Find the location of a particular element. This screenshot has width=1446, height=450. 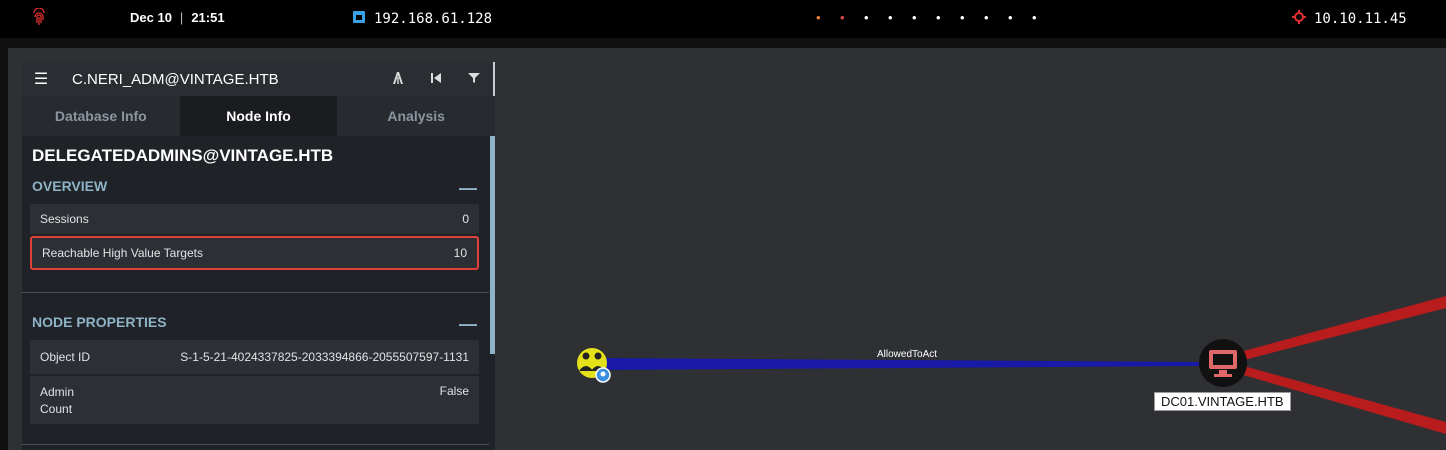

back-icon is located at coordinates (436, 79).